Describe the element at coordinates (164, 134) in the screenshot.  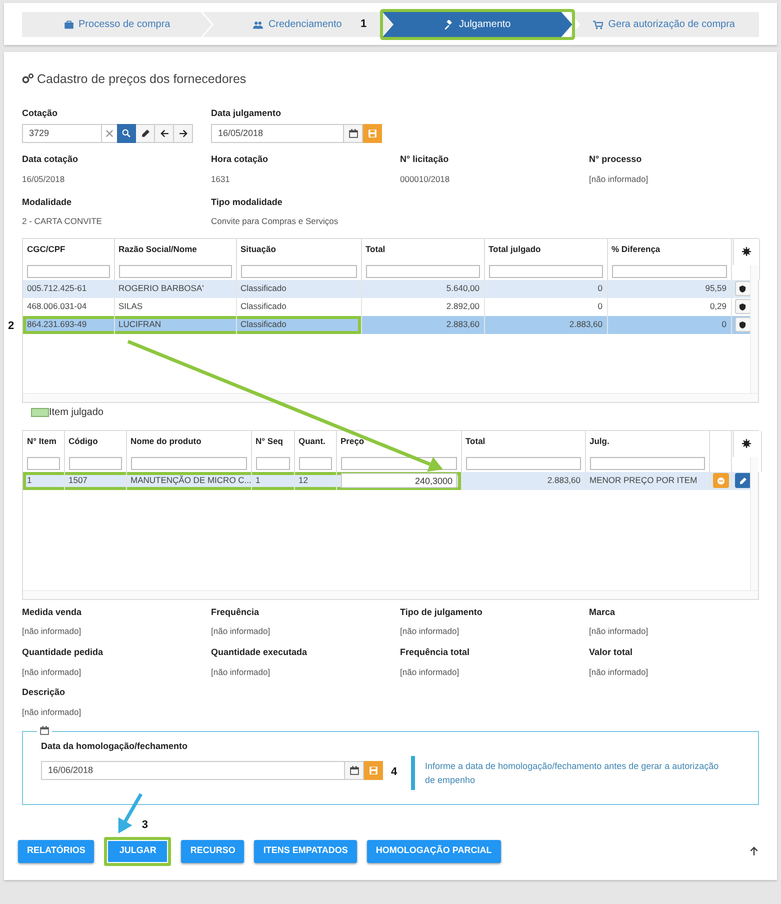
I see `previous-button` at that location.